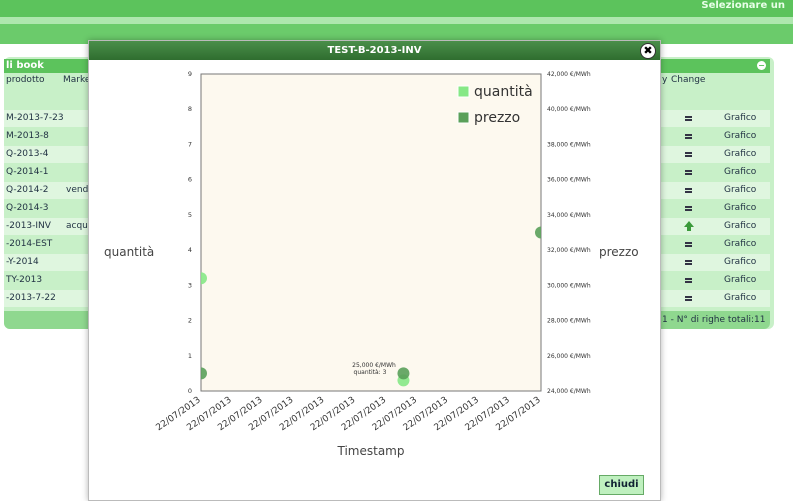 The image size is (793, 501). What do you see at coordinates (569, 74) in the screenshot?
I see `y2-tick-label: 42,000 €/MWh` at bounding box center [569, 74].